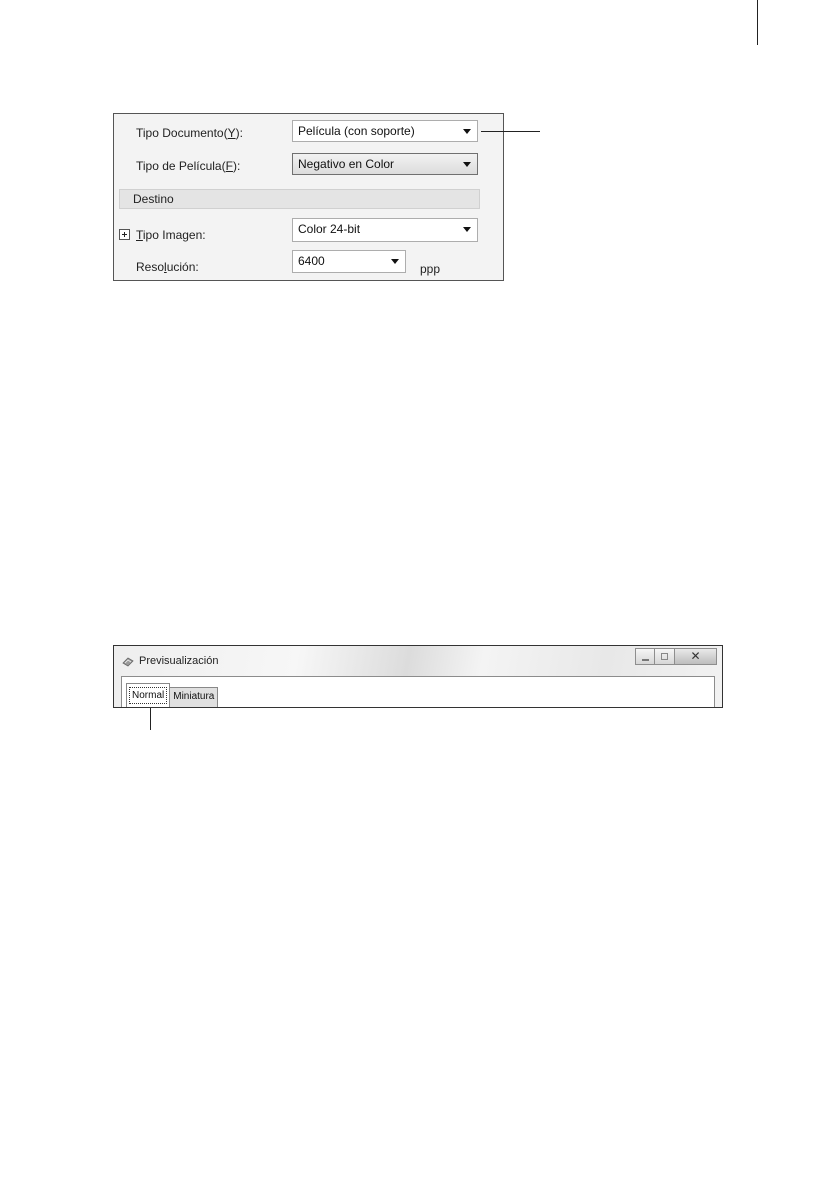  Describe the element at coordinates (124, 234) in the screenshot. I see `expand-plus-icon` at that location.